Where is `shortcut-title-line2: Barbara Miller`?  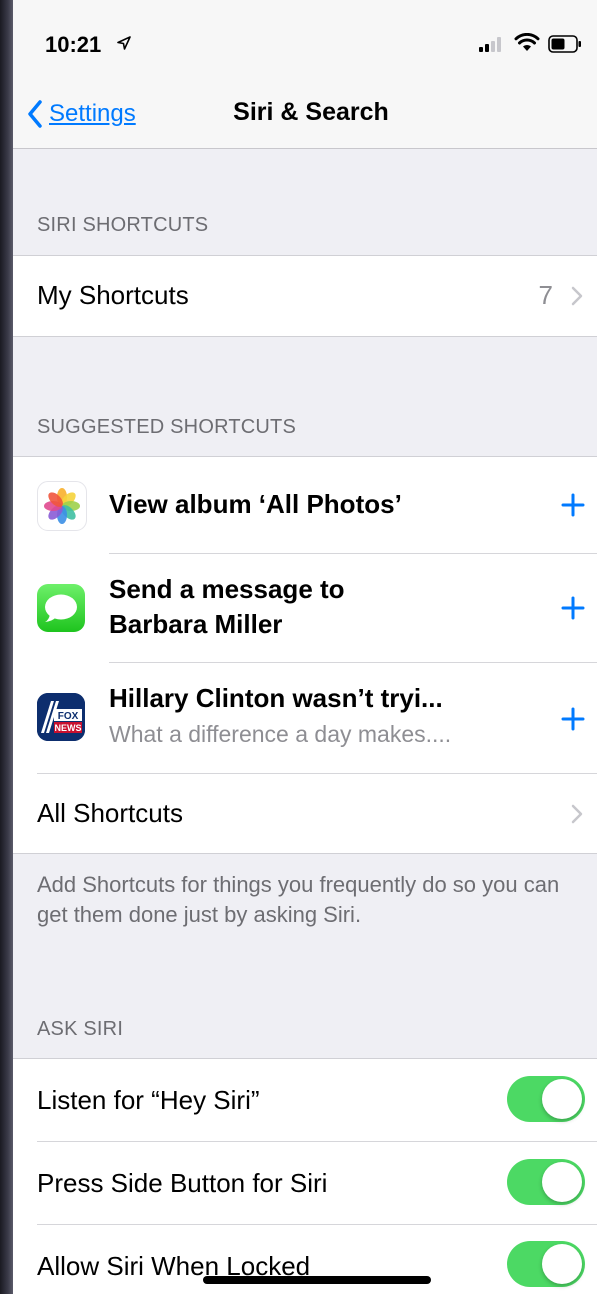
shortcut-title-line2: Barbara Miller is located at coordinates (196, 624).